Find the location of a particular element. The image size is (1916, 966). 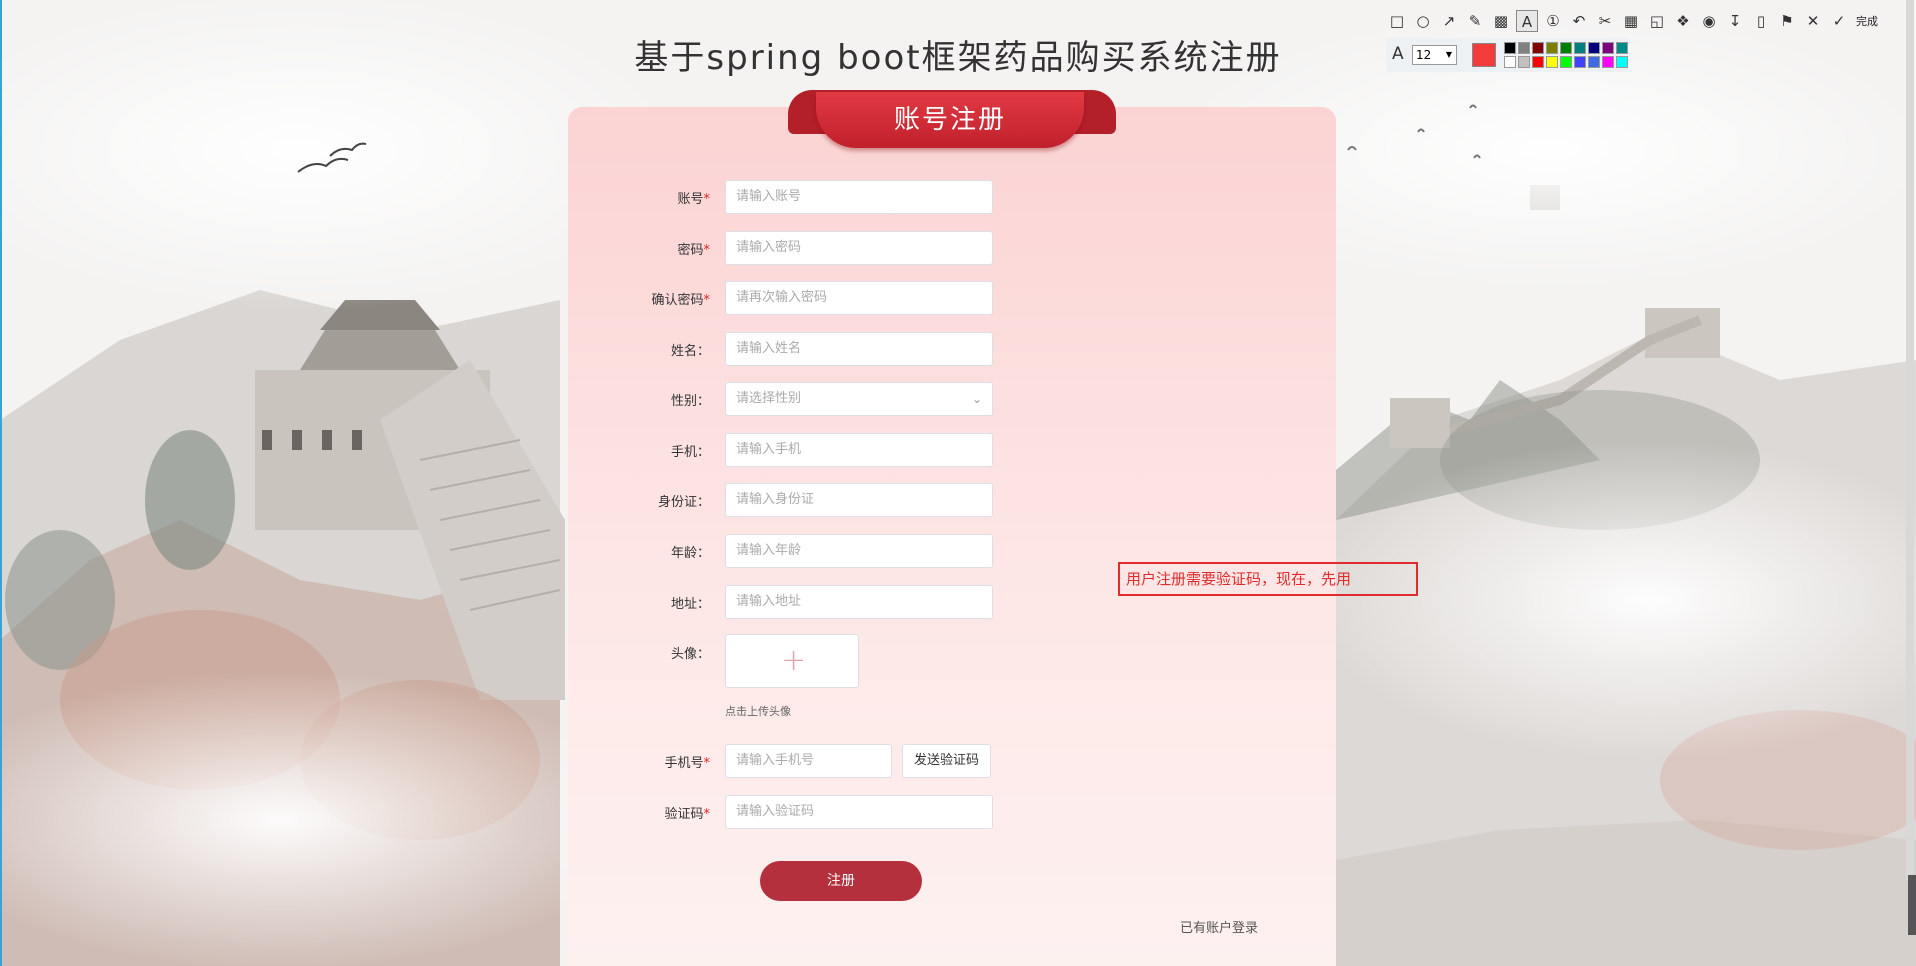

field-label: 密码* is located at coordinates (694, 250).